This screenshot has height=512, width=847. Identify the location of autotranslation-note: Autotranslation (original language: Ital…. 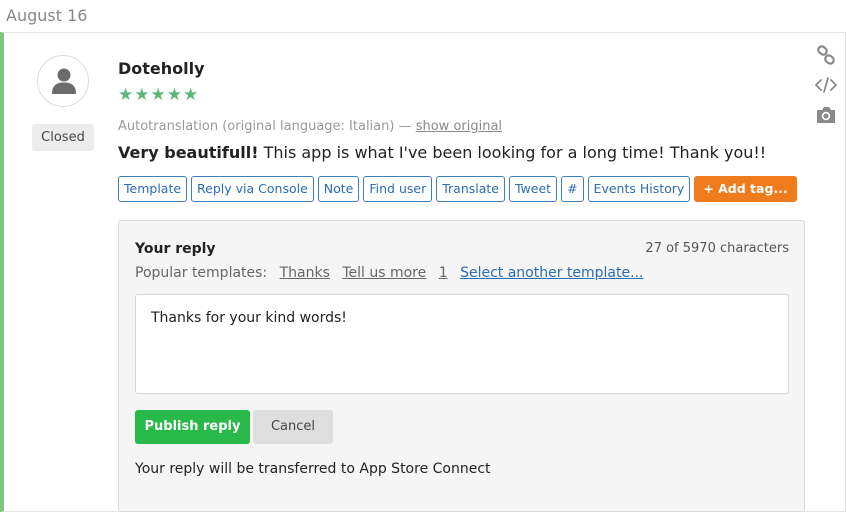
(310, 126).